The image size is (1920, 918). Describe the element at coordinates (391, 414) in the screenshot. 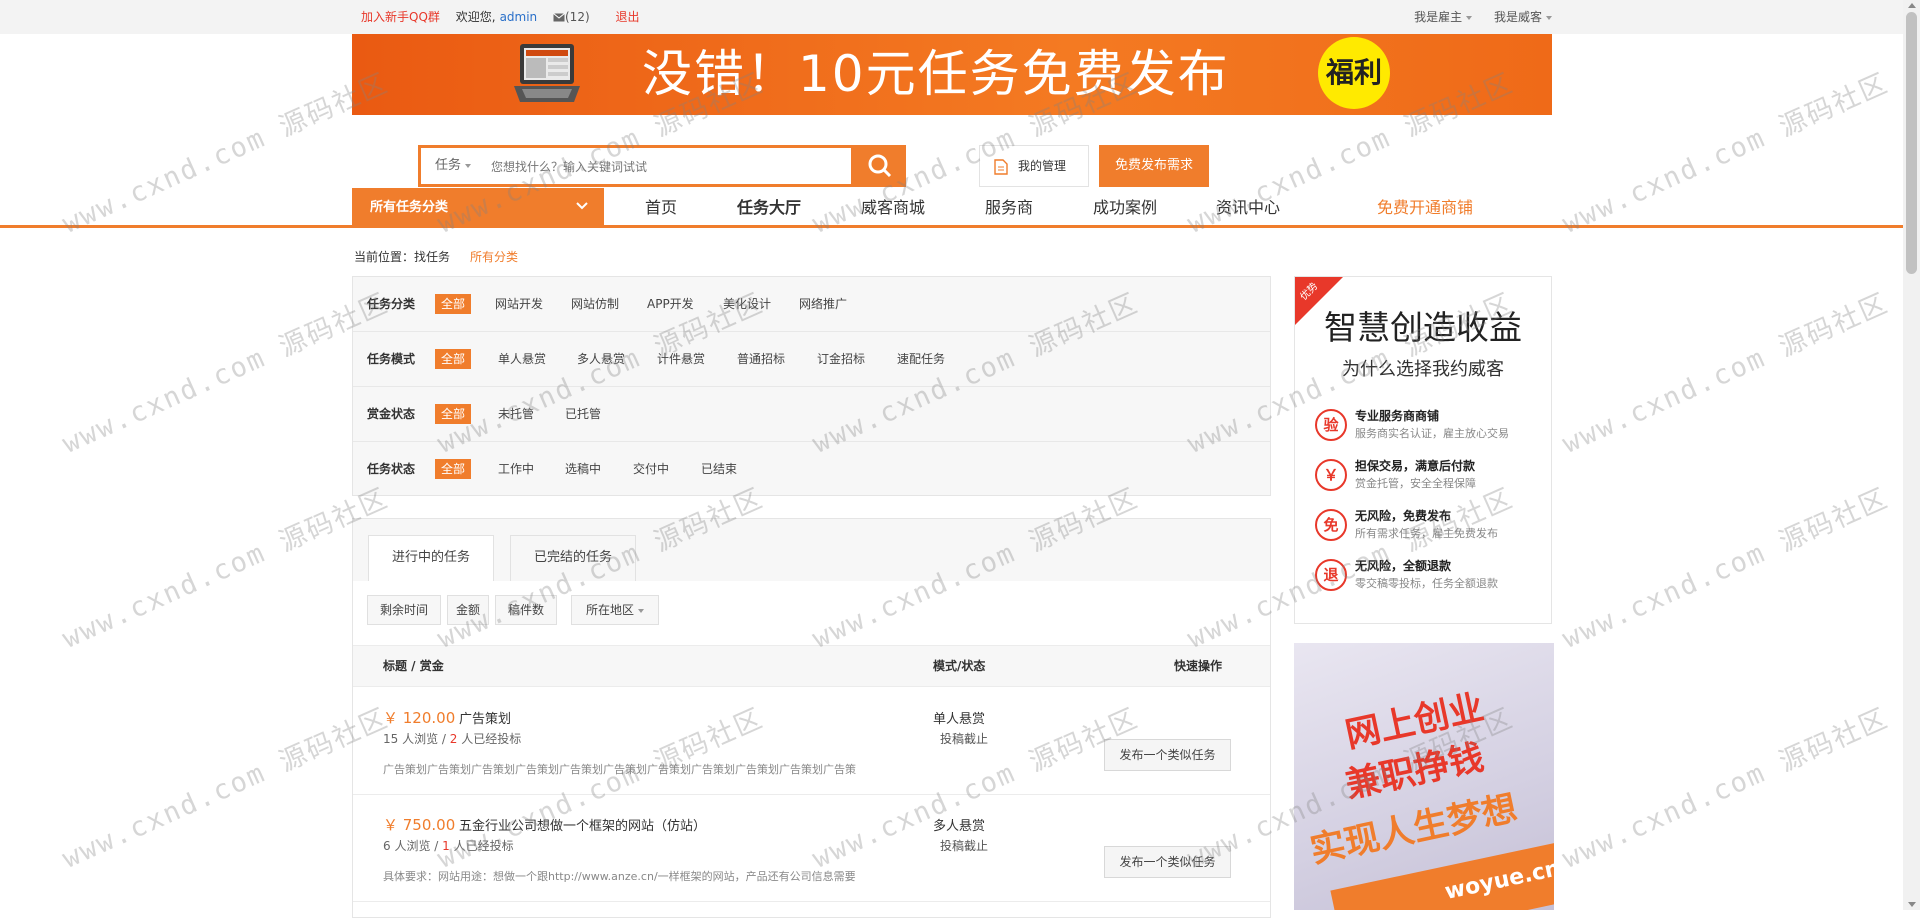

I see `filter-label: 赏金状态` at that location.